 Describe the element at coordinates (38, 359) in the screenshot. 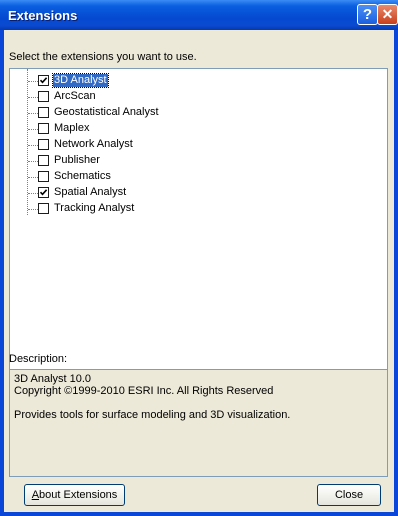

I see `description-label: Description:` at that location.